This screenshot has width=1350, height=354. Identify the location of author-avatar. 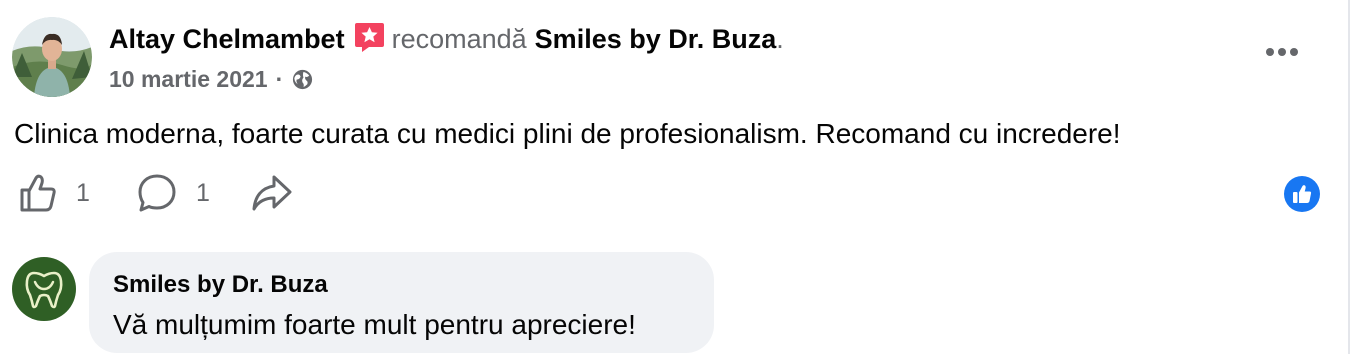
(52, 57).